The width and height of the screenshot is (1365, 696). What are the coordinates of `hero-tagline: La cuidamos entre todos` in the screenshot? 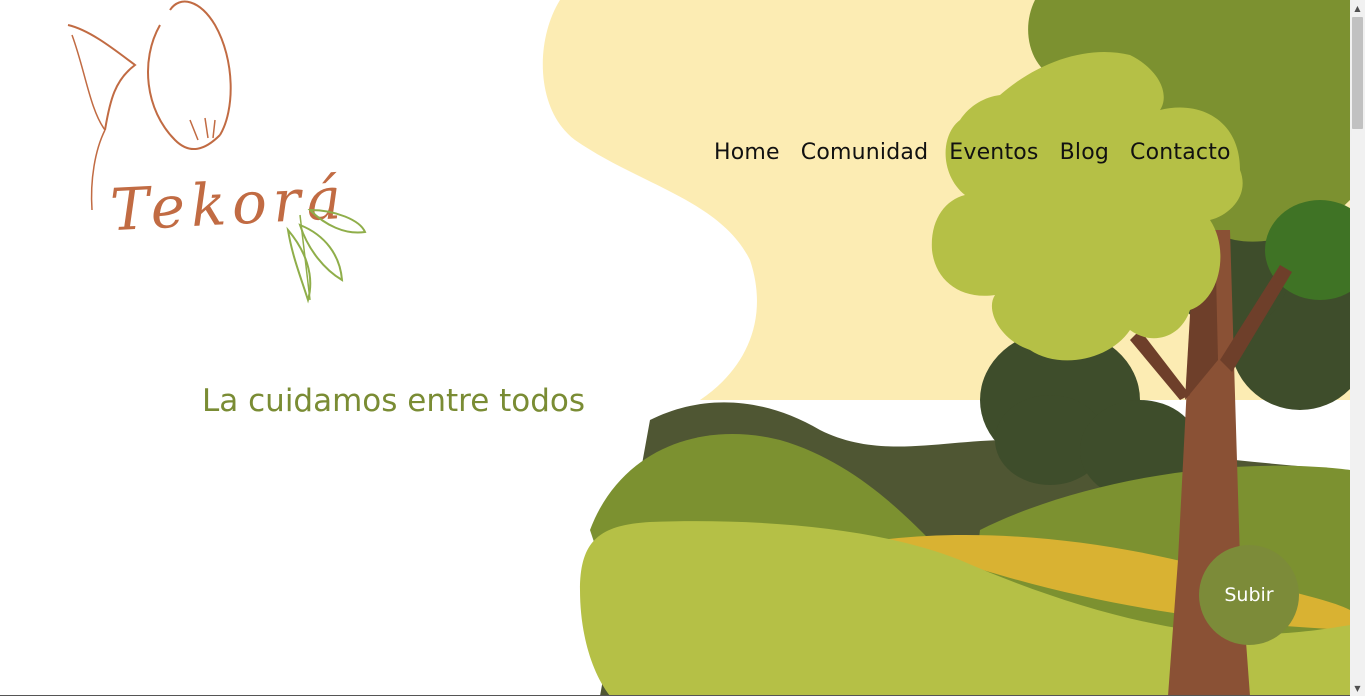 It's located at (394, 401).